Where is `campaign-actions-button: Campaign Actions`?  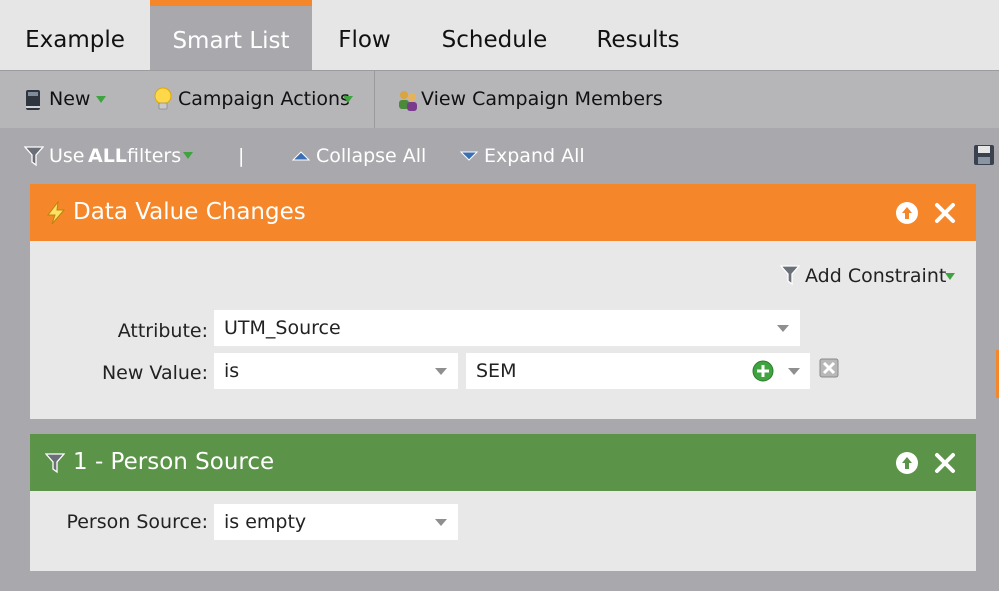
campaign-actions-button: Campaign Actions is located at coordinates (256, 99).